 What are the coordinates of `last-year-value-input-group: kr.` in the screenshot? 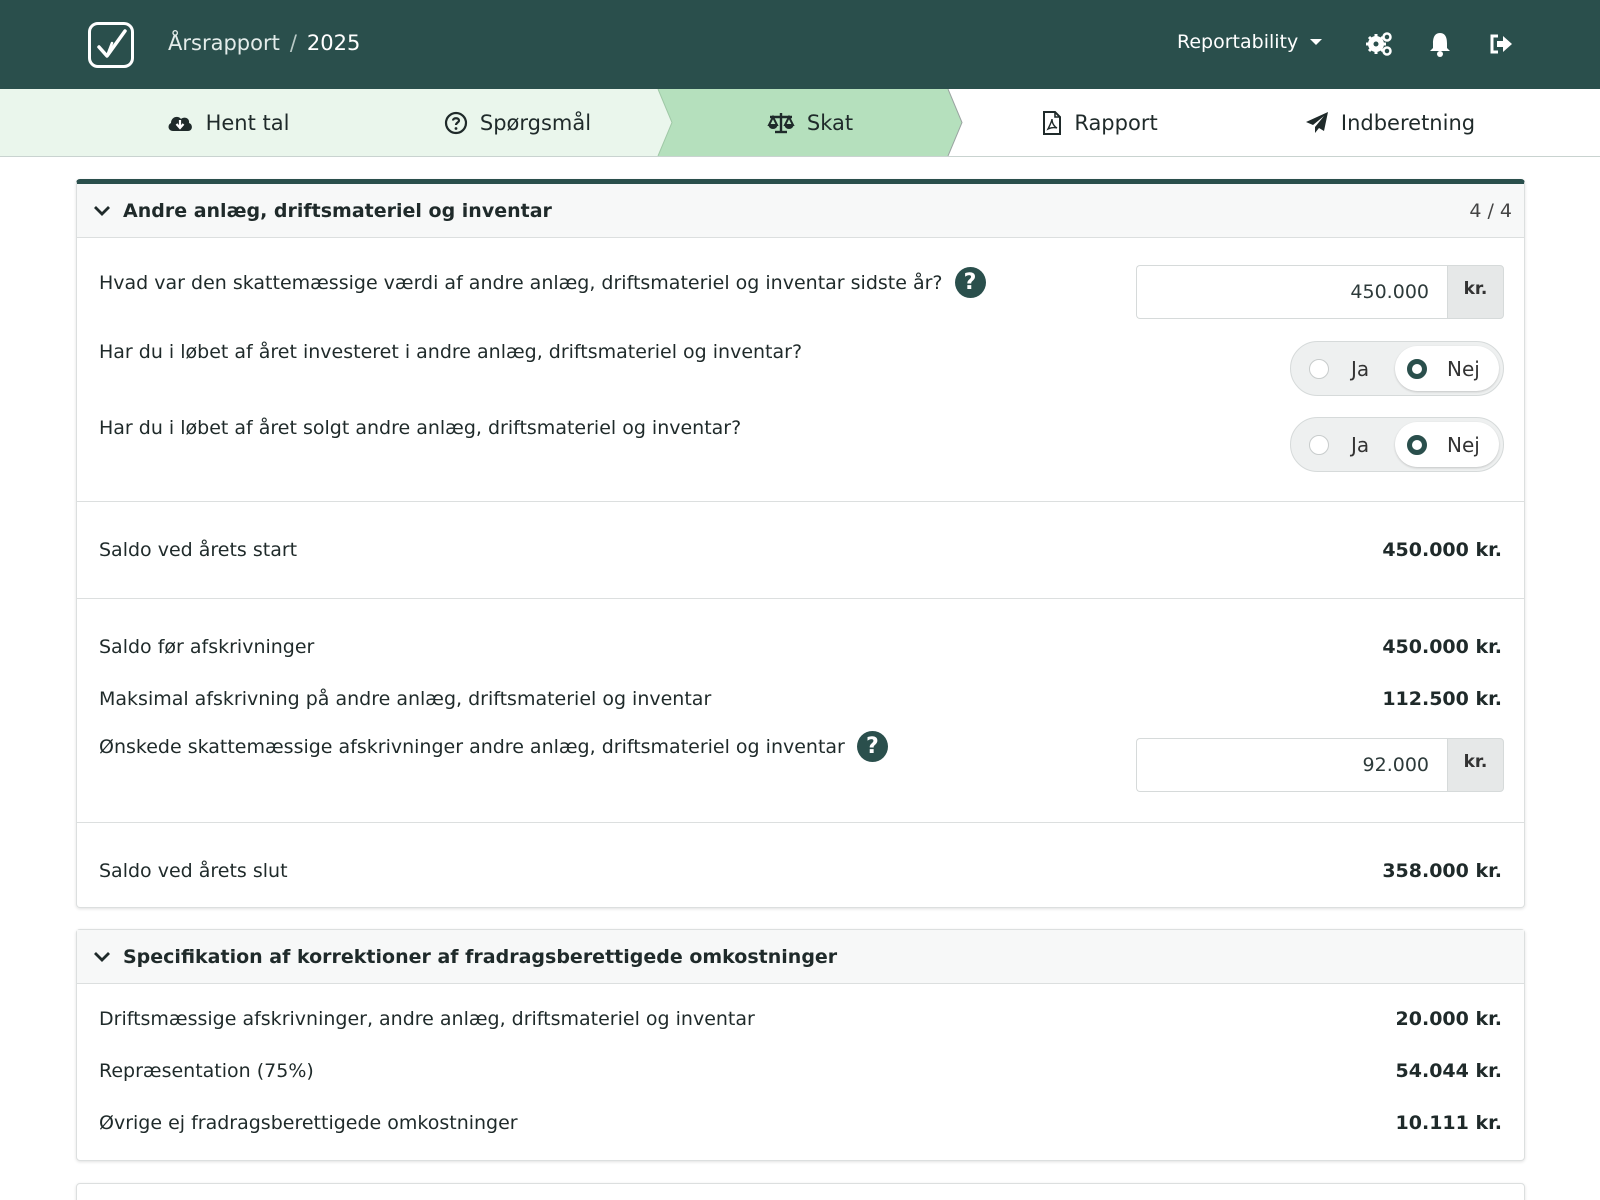 It's located at (1320, 292).